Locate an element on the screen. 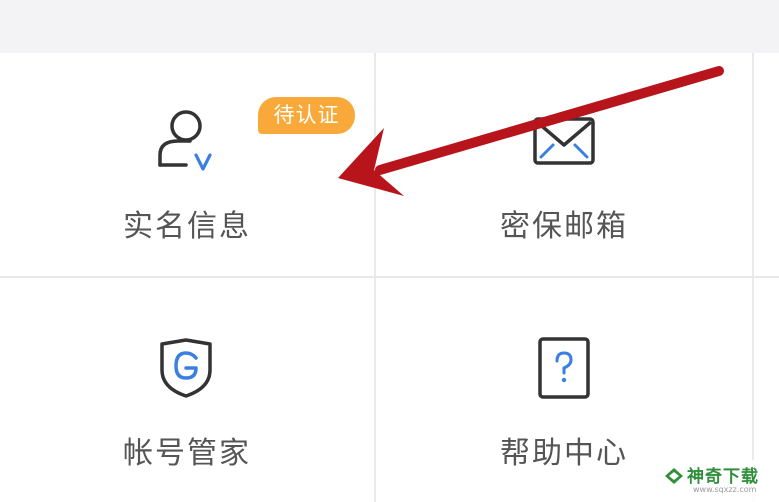  top-band is located at coordinates (389, 26).